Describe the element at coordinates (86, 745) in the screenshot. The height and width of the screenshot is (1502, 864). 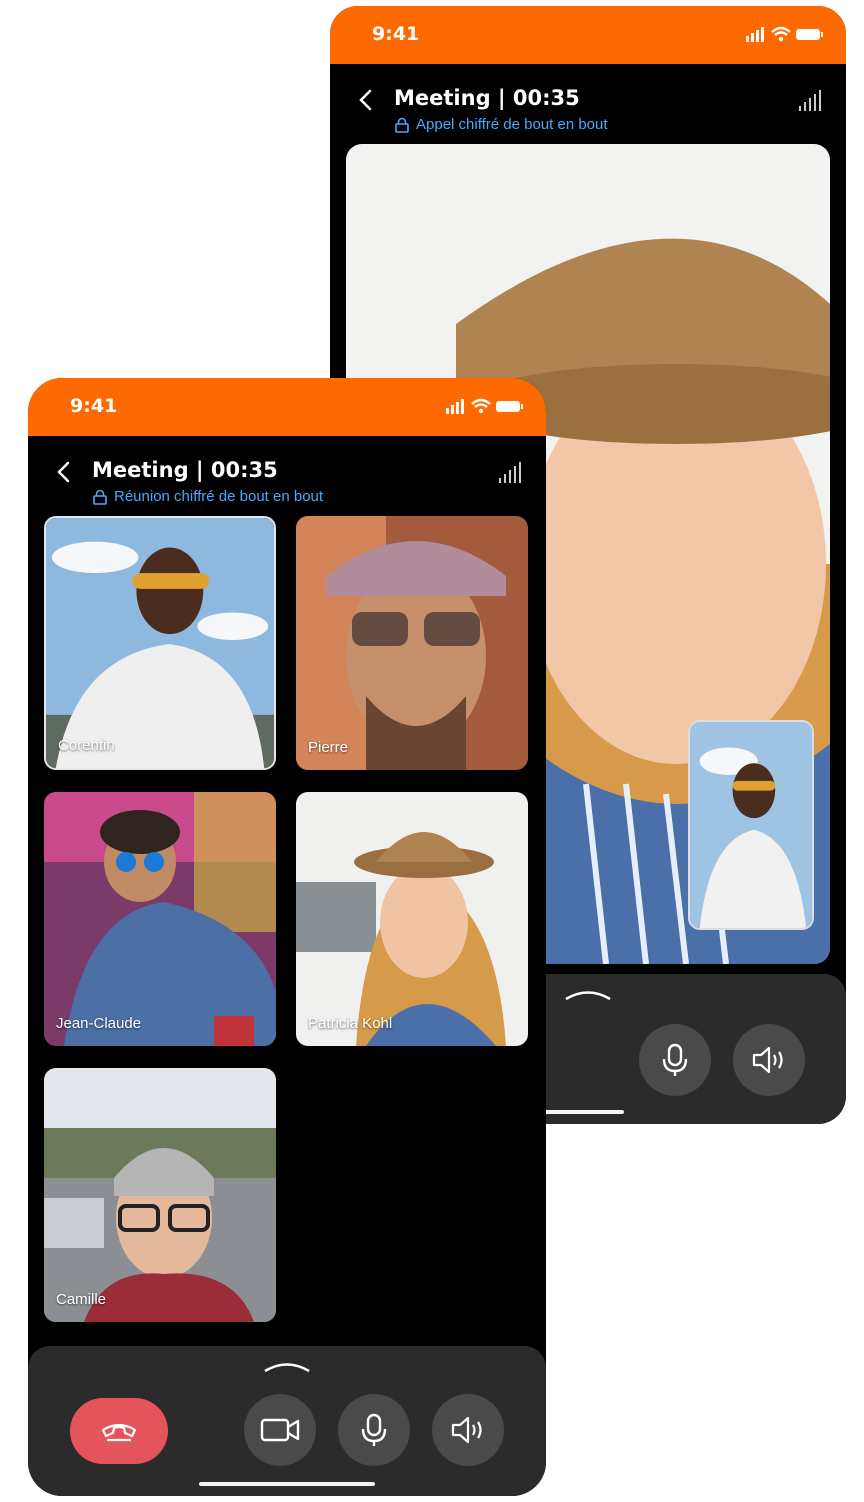
I see `participant-name: Corentin` at that location.